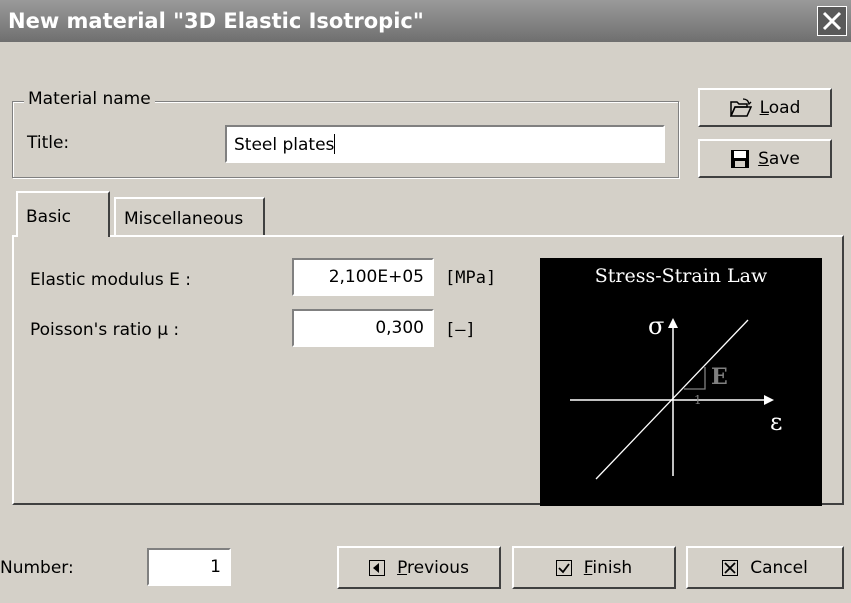 The image size is (851, 603). I want to click on finish-button: Finish, so click(594, 567).